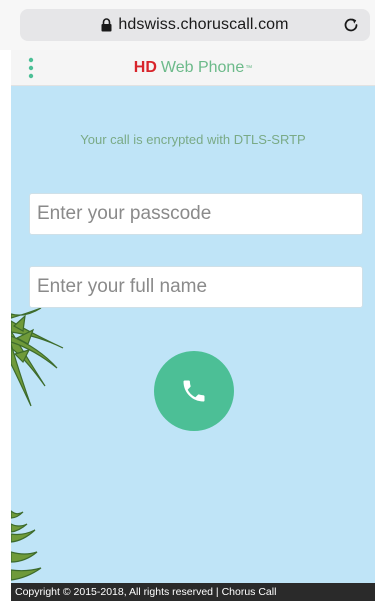 This screenshot has width=375, height=601. Describe the element at coordinates (145, 67) in the screenshot. I see `app-title-hd: HD` at that location.